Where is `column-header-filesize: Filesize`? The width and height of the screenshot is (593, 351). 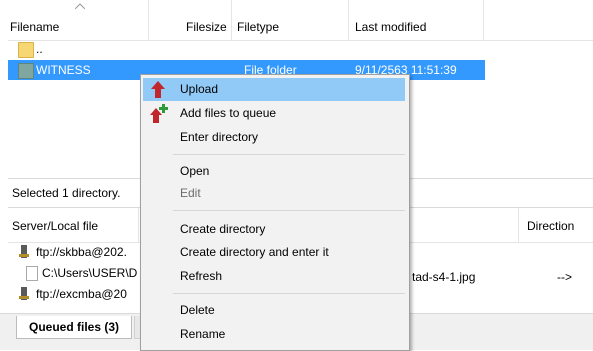
column-header-filesize: Filesize is located at coordinates (206, 27).